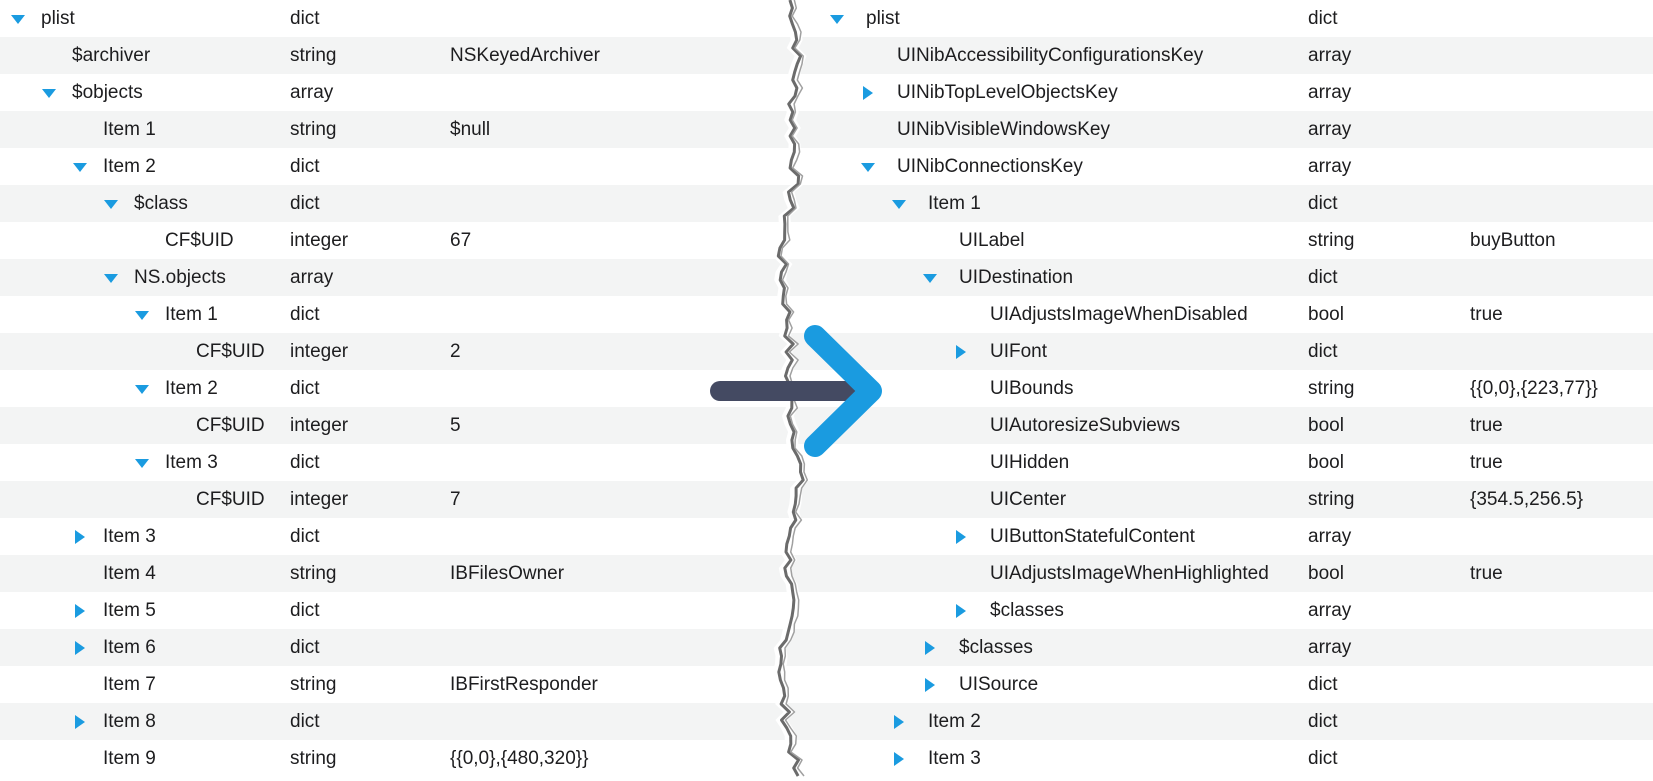  What do you see at coordinates (395, 721) in the screenshot?
I see `outline-row: Item 8 dict` at bounding box center [395, 721].